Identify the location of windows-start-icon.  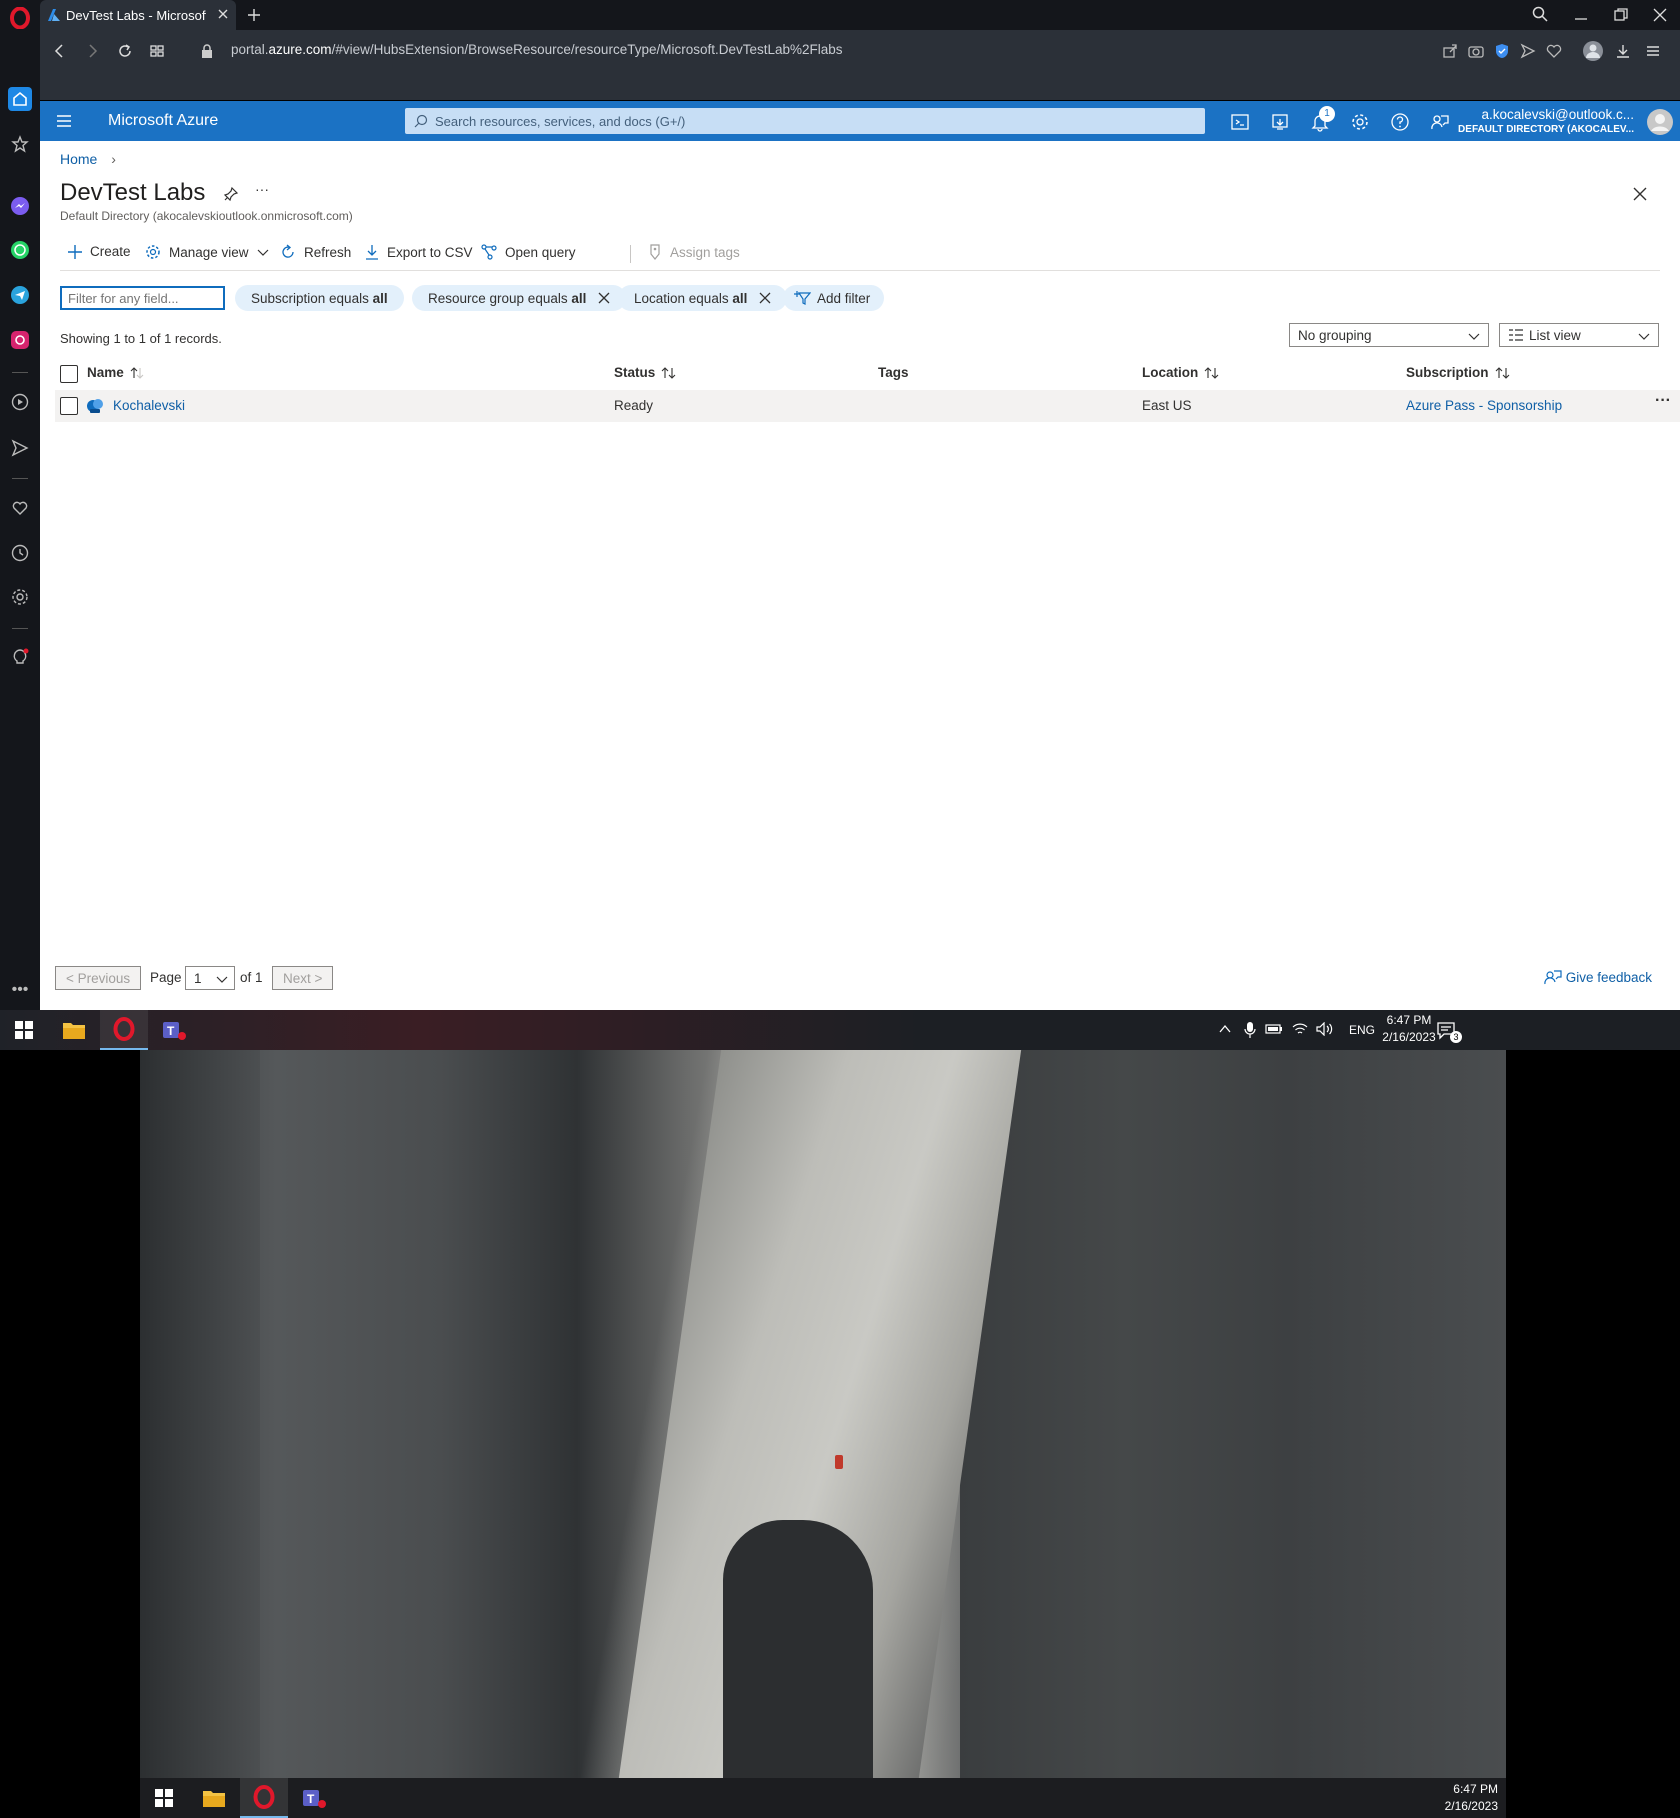
(24, 1030).